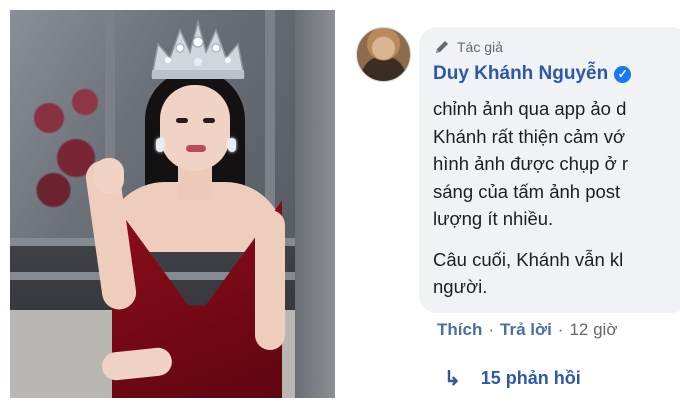  Describe the element at coordinates (452, 379) in the screenshot. I see `reply-arrow-icon: ↳` at that location.